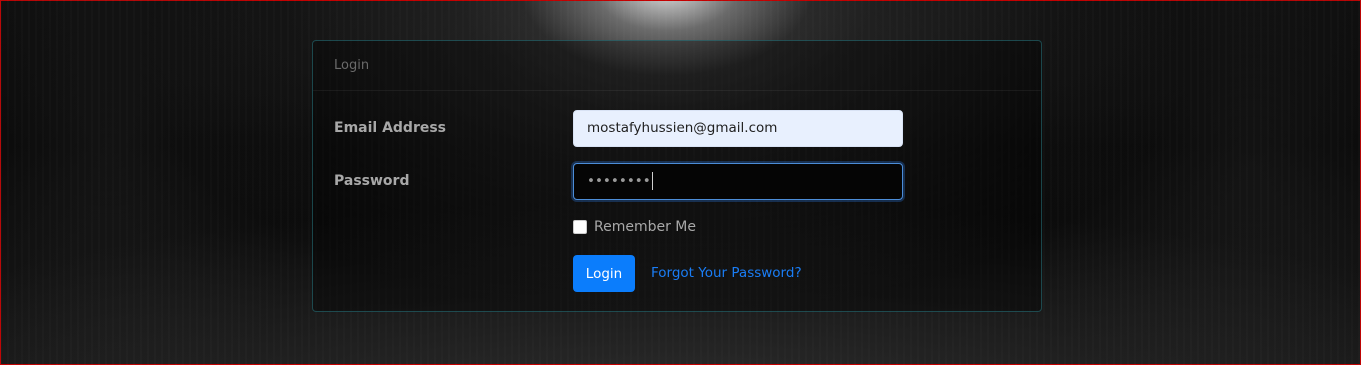 This screenshot has width=1361, height=365. Describe the element at coordinates (738, 181) in the screenshot. I see `password-field: ••••••••` at that location.